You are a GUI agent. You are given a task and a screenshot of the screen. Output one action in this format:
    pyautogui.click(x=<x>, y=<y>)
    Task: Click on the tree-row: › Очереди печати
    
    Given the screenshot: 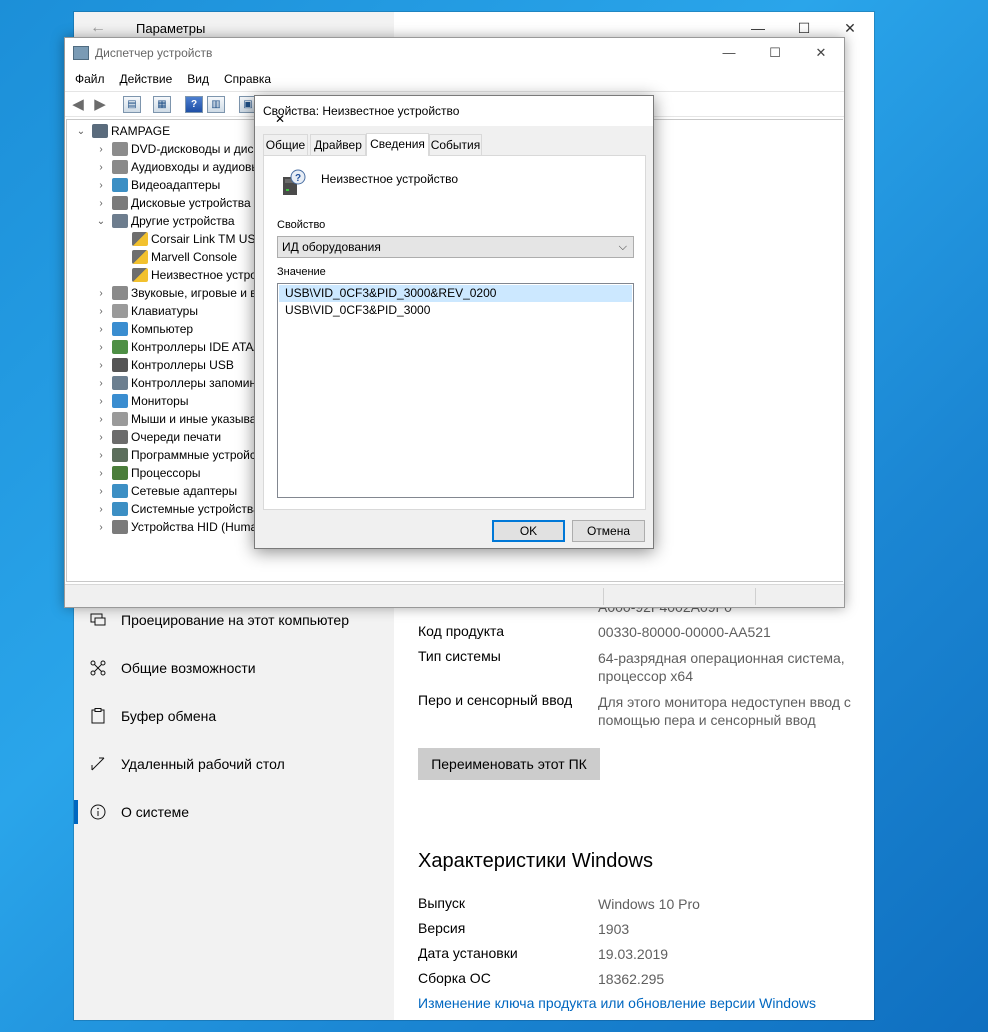 What is the action you would take?
    pyautogui.click(x=158, y=437)
    